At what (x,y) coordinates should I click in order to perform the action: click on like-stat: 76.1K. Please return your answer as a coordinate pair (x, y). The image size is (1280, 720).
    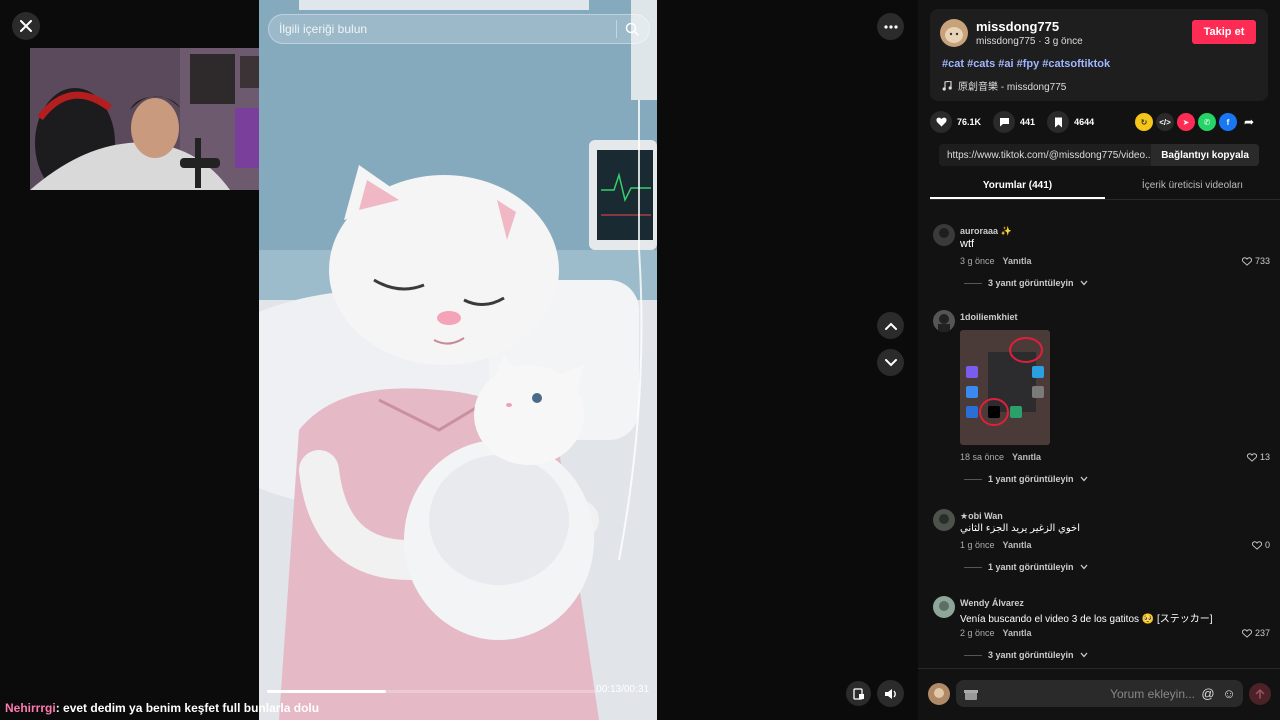
    Looking at the image, I should click on (955, 122).